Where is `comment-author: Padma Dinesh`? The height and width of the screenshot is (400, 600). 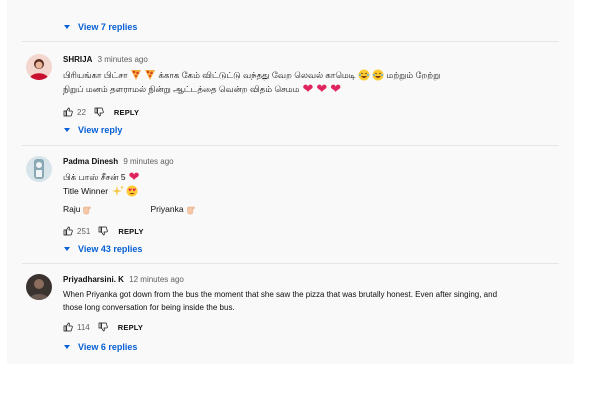
comment-author: Padma Dinesh is located at coordinates (90, 161).